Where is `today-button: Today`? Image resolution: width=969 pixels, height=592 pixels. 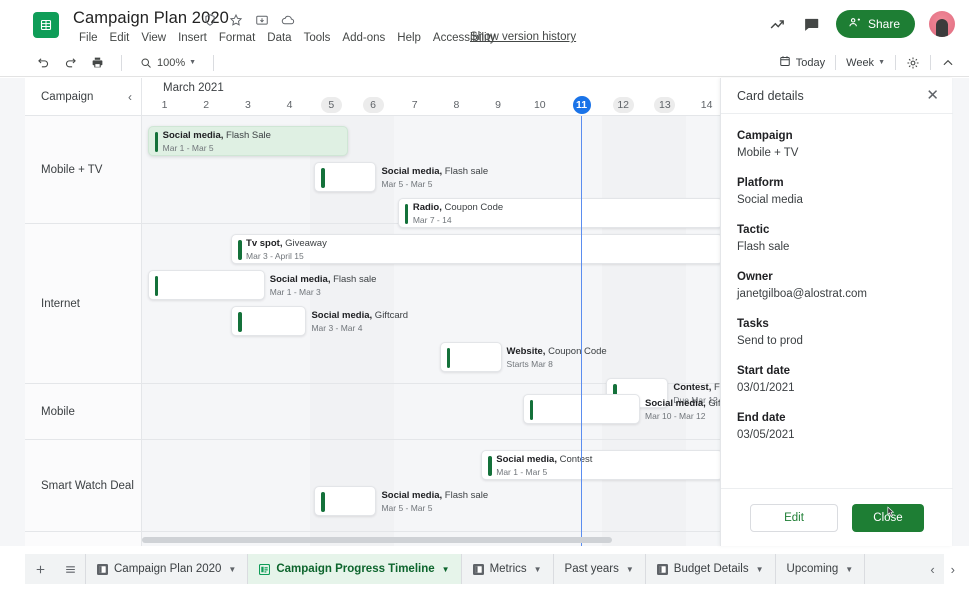
today-button: Today is located at coordinates (802, 62).